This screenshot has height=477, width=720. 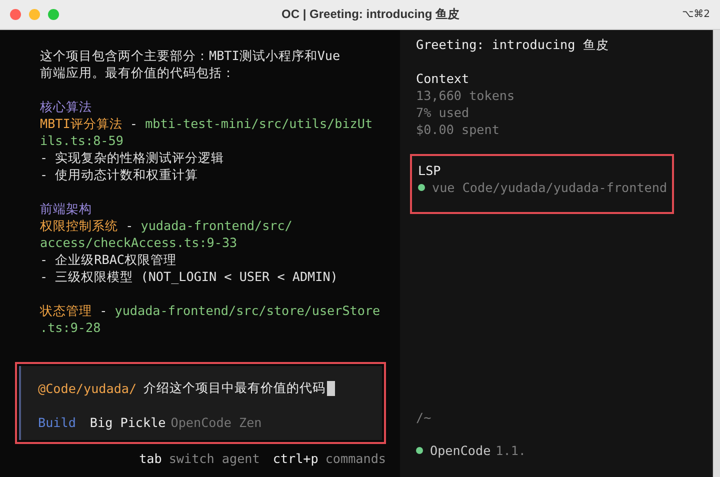 I want to click on agent-label: Build, so click(x=57, y=422).